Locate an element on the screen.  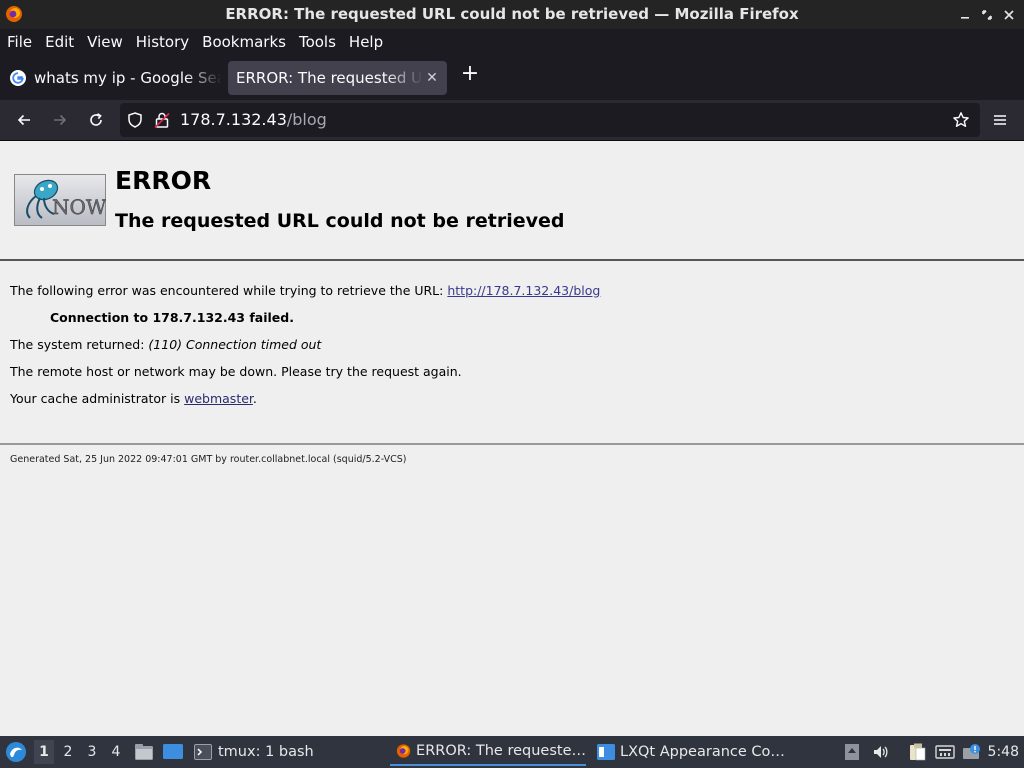
squid-now-logo: NOW is located at coordinates (60, 200).